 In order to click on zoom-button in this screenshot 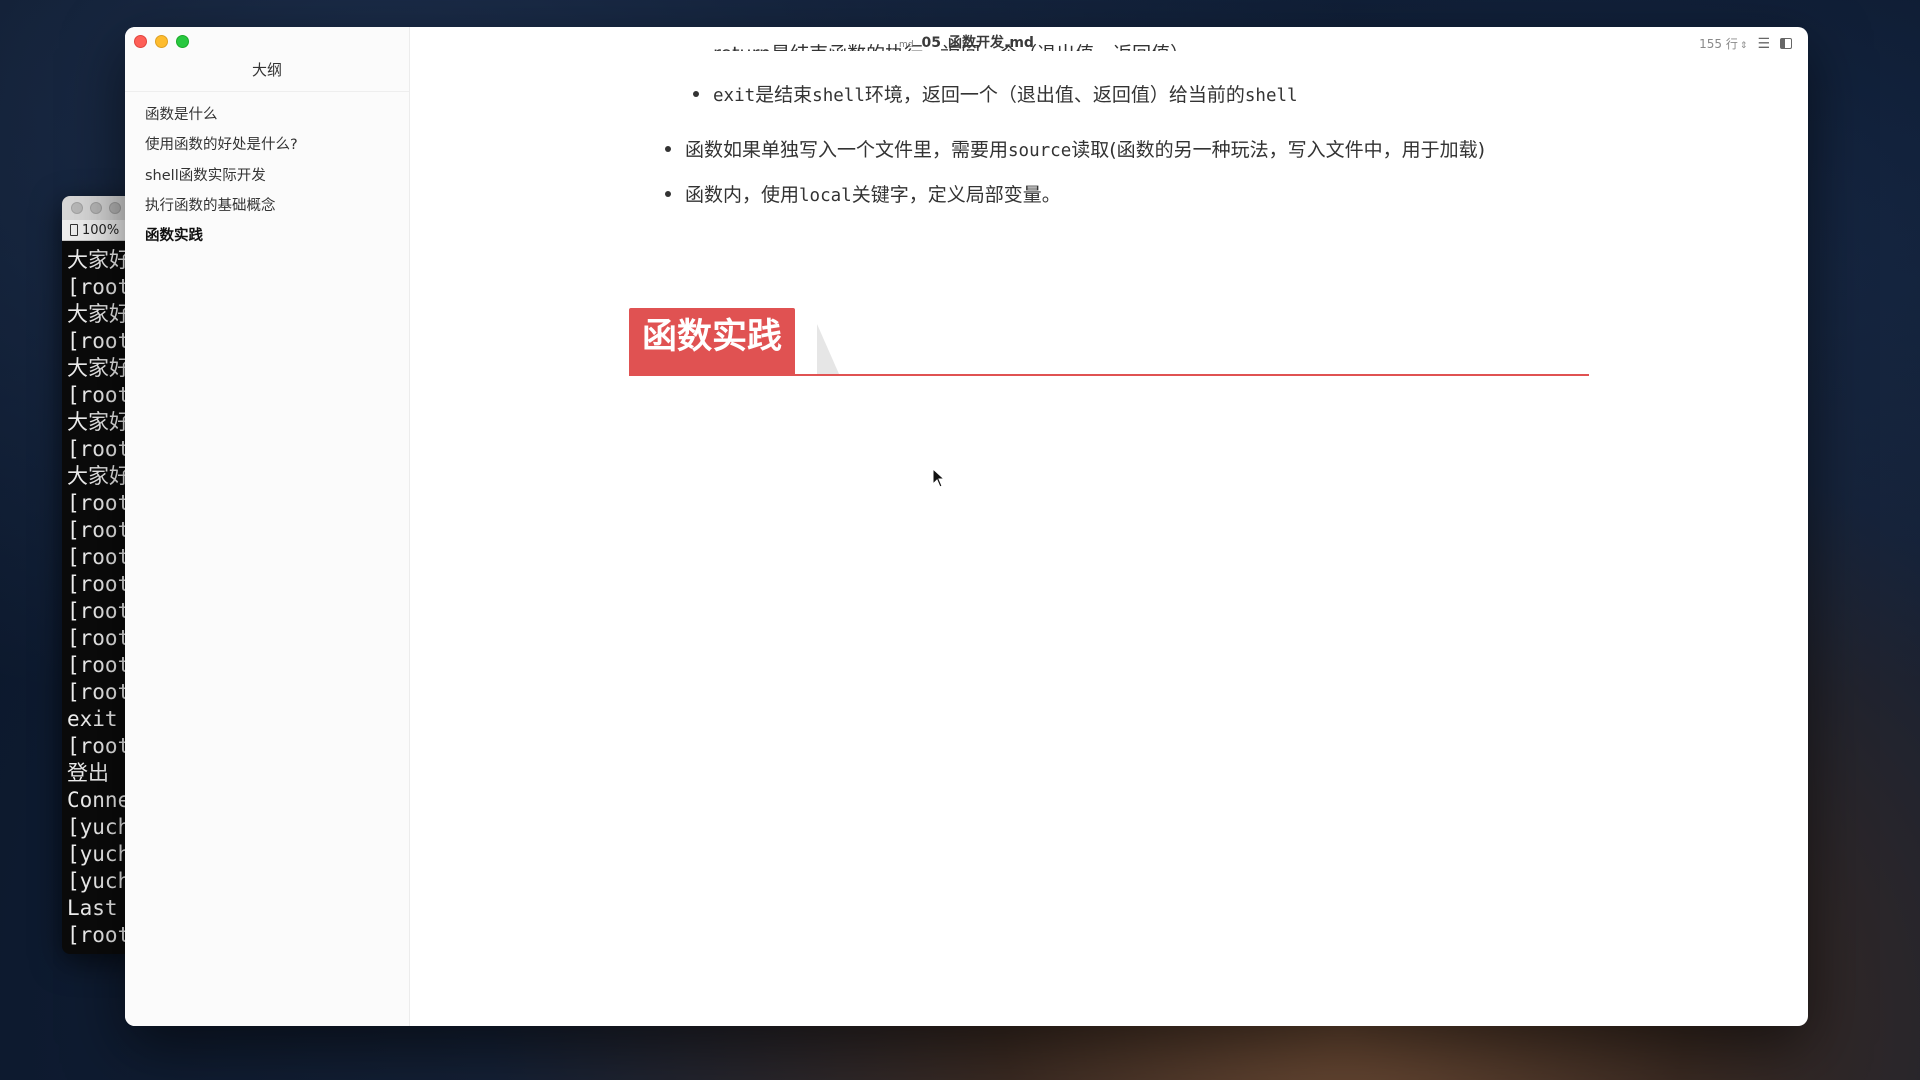, I will do `click(182, 41)`.